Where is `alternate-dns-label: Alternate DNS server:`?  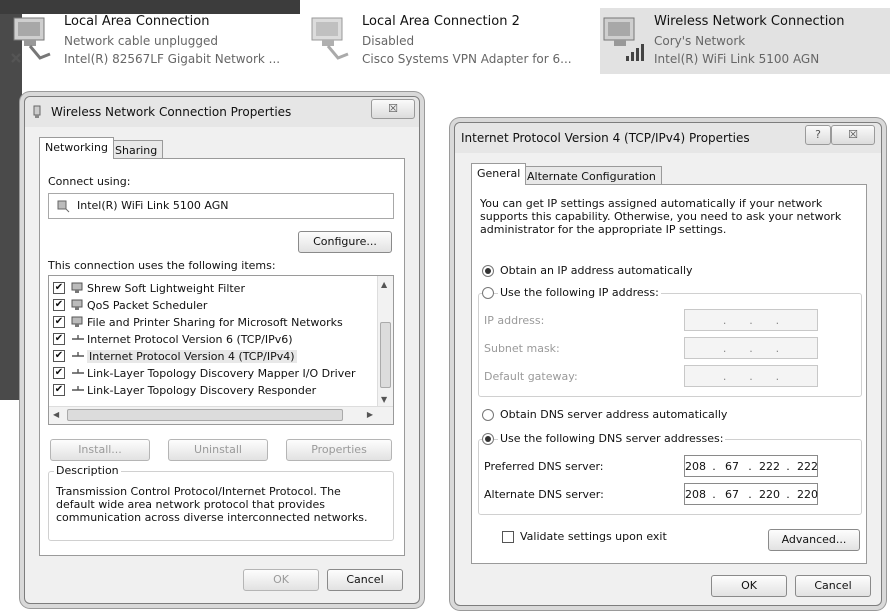 alternate-dns-label: Alternate DNS server: is located at coordinates (544, 494).